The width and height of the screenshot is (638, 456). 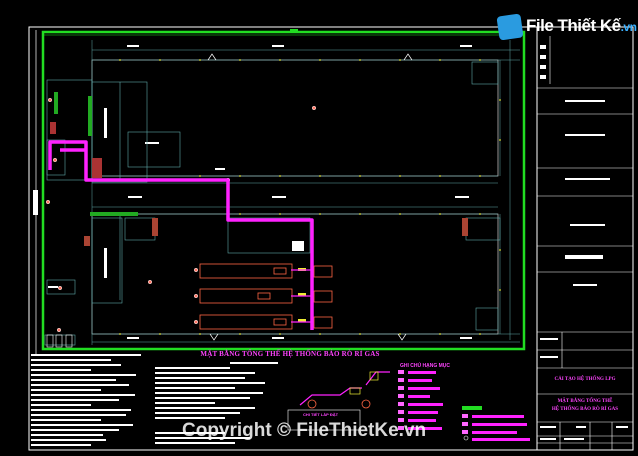 I want to click on detail-title: CHI TIẾT LẮP ĐẶT, so click(x=321, y=414).